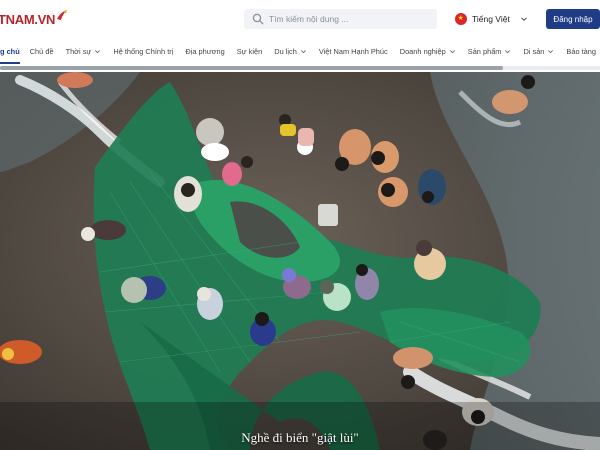 This screenshot has height=450, width=600. I want to click on nav-item: g chủ, so click(10, 51).